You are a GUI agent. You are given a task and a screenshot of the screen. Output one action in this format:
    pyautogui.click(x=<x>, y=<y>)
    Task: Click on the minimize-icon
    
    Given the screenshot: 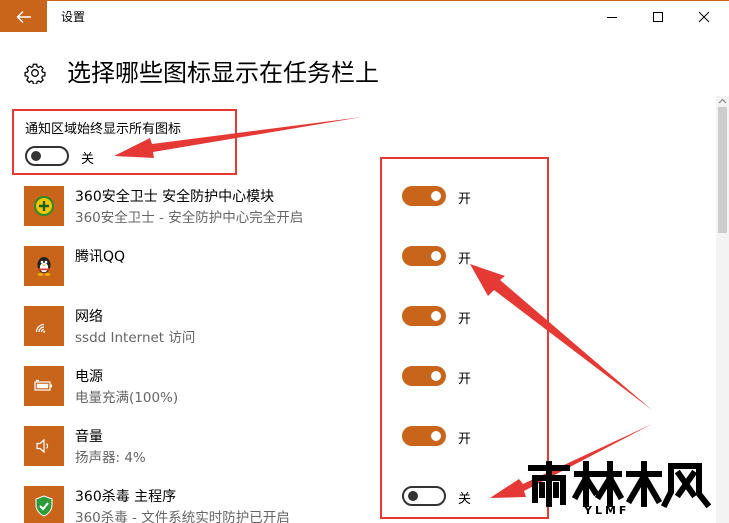 What is the action you would take?
    pyautogui.click(x=612, y=17)
    